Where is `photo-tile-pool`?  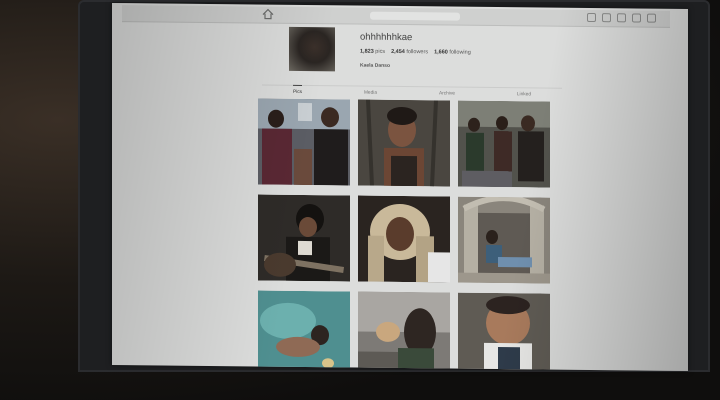 photo-tile-pool is located at coordinates (304, 331).